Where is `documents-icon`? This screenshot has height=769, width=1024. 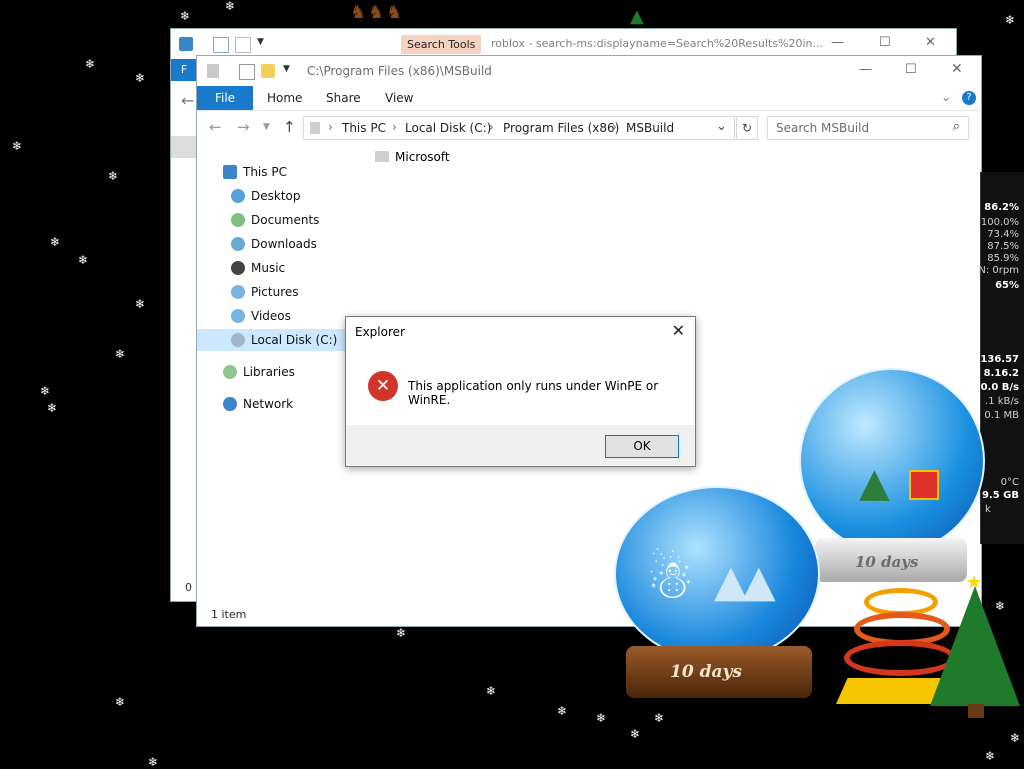
documents-icon is located at coordinates (238, 220).